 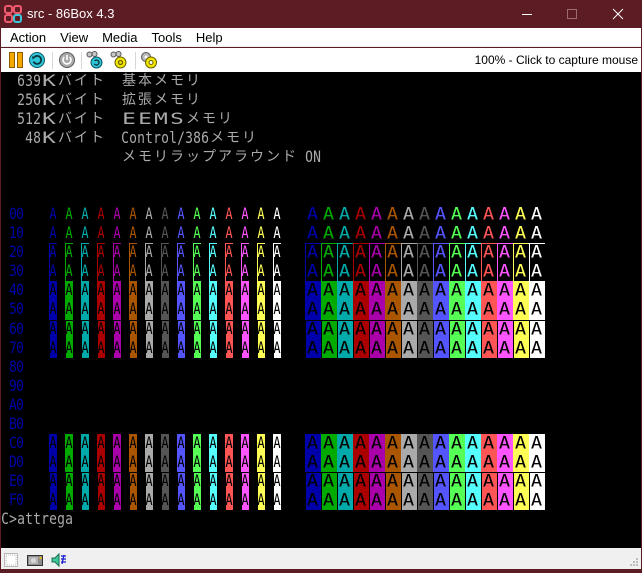 What do you see at coordinates (527, 14) in the screenshot?
I see `minimize-button` at bounding box center [527, 14].